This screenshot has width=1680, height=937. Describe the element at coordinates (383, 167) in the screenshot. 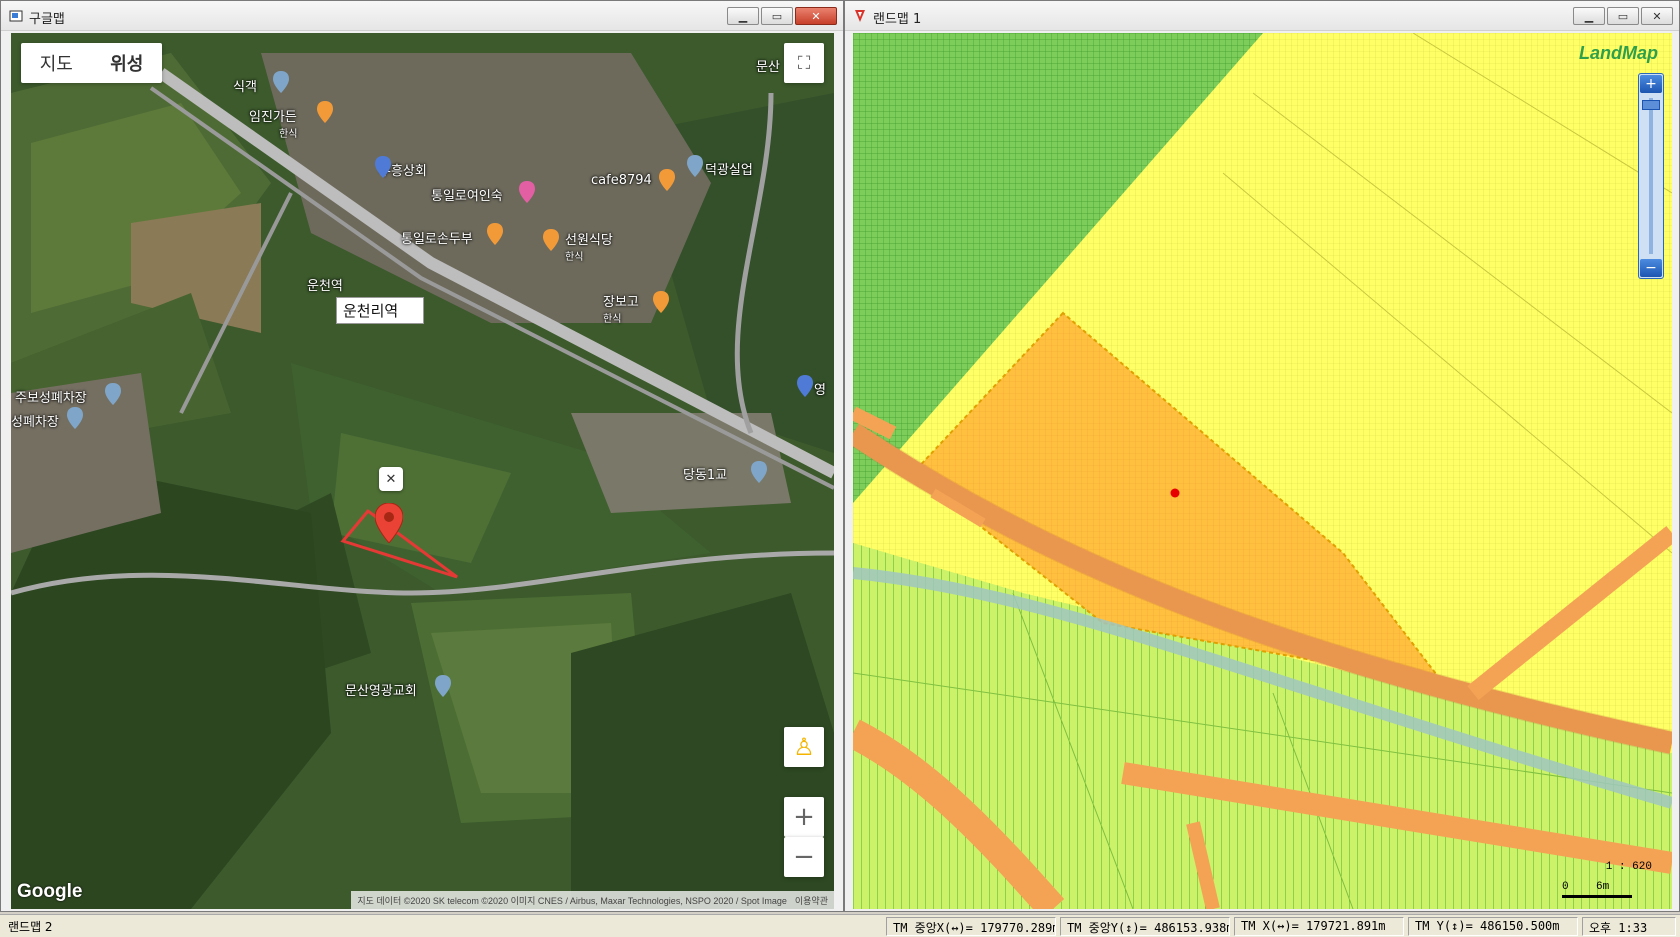

I see `shop-pin-icon` at that location.